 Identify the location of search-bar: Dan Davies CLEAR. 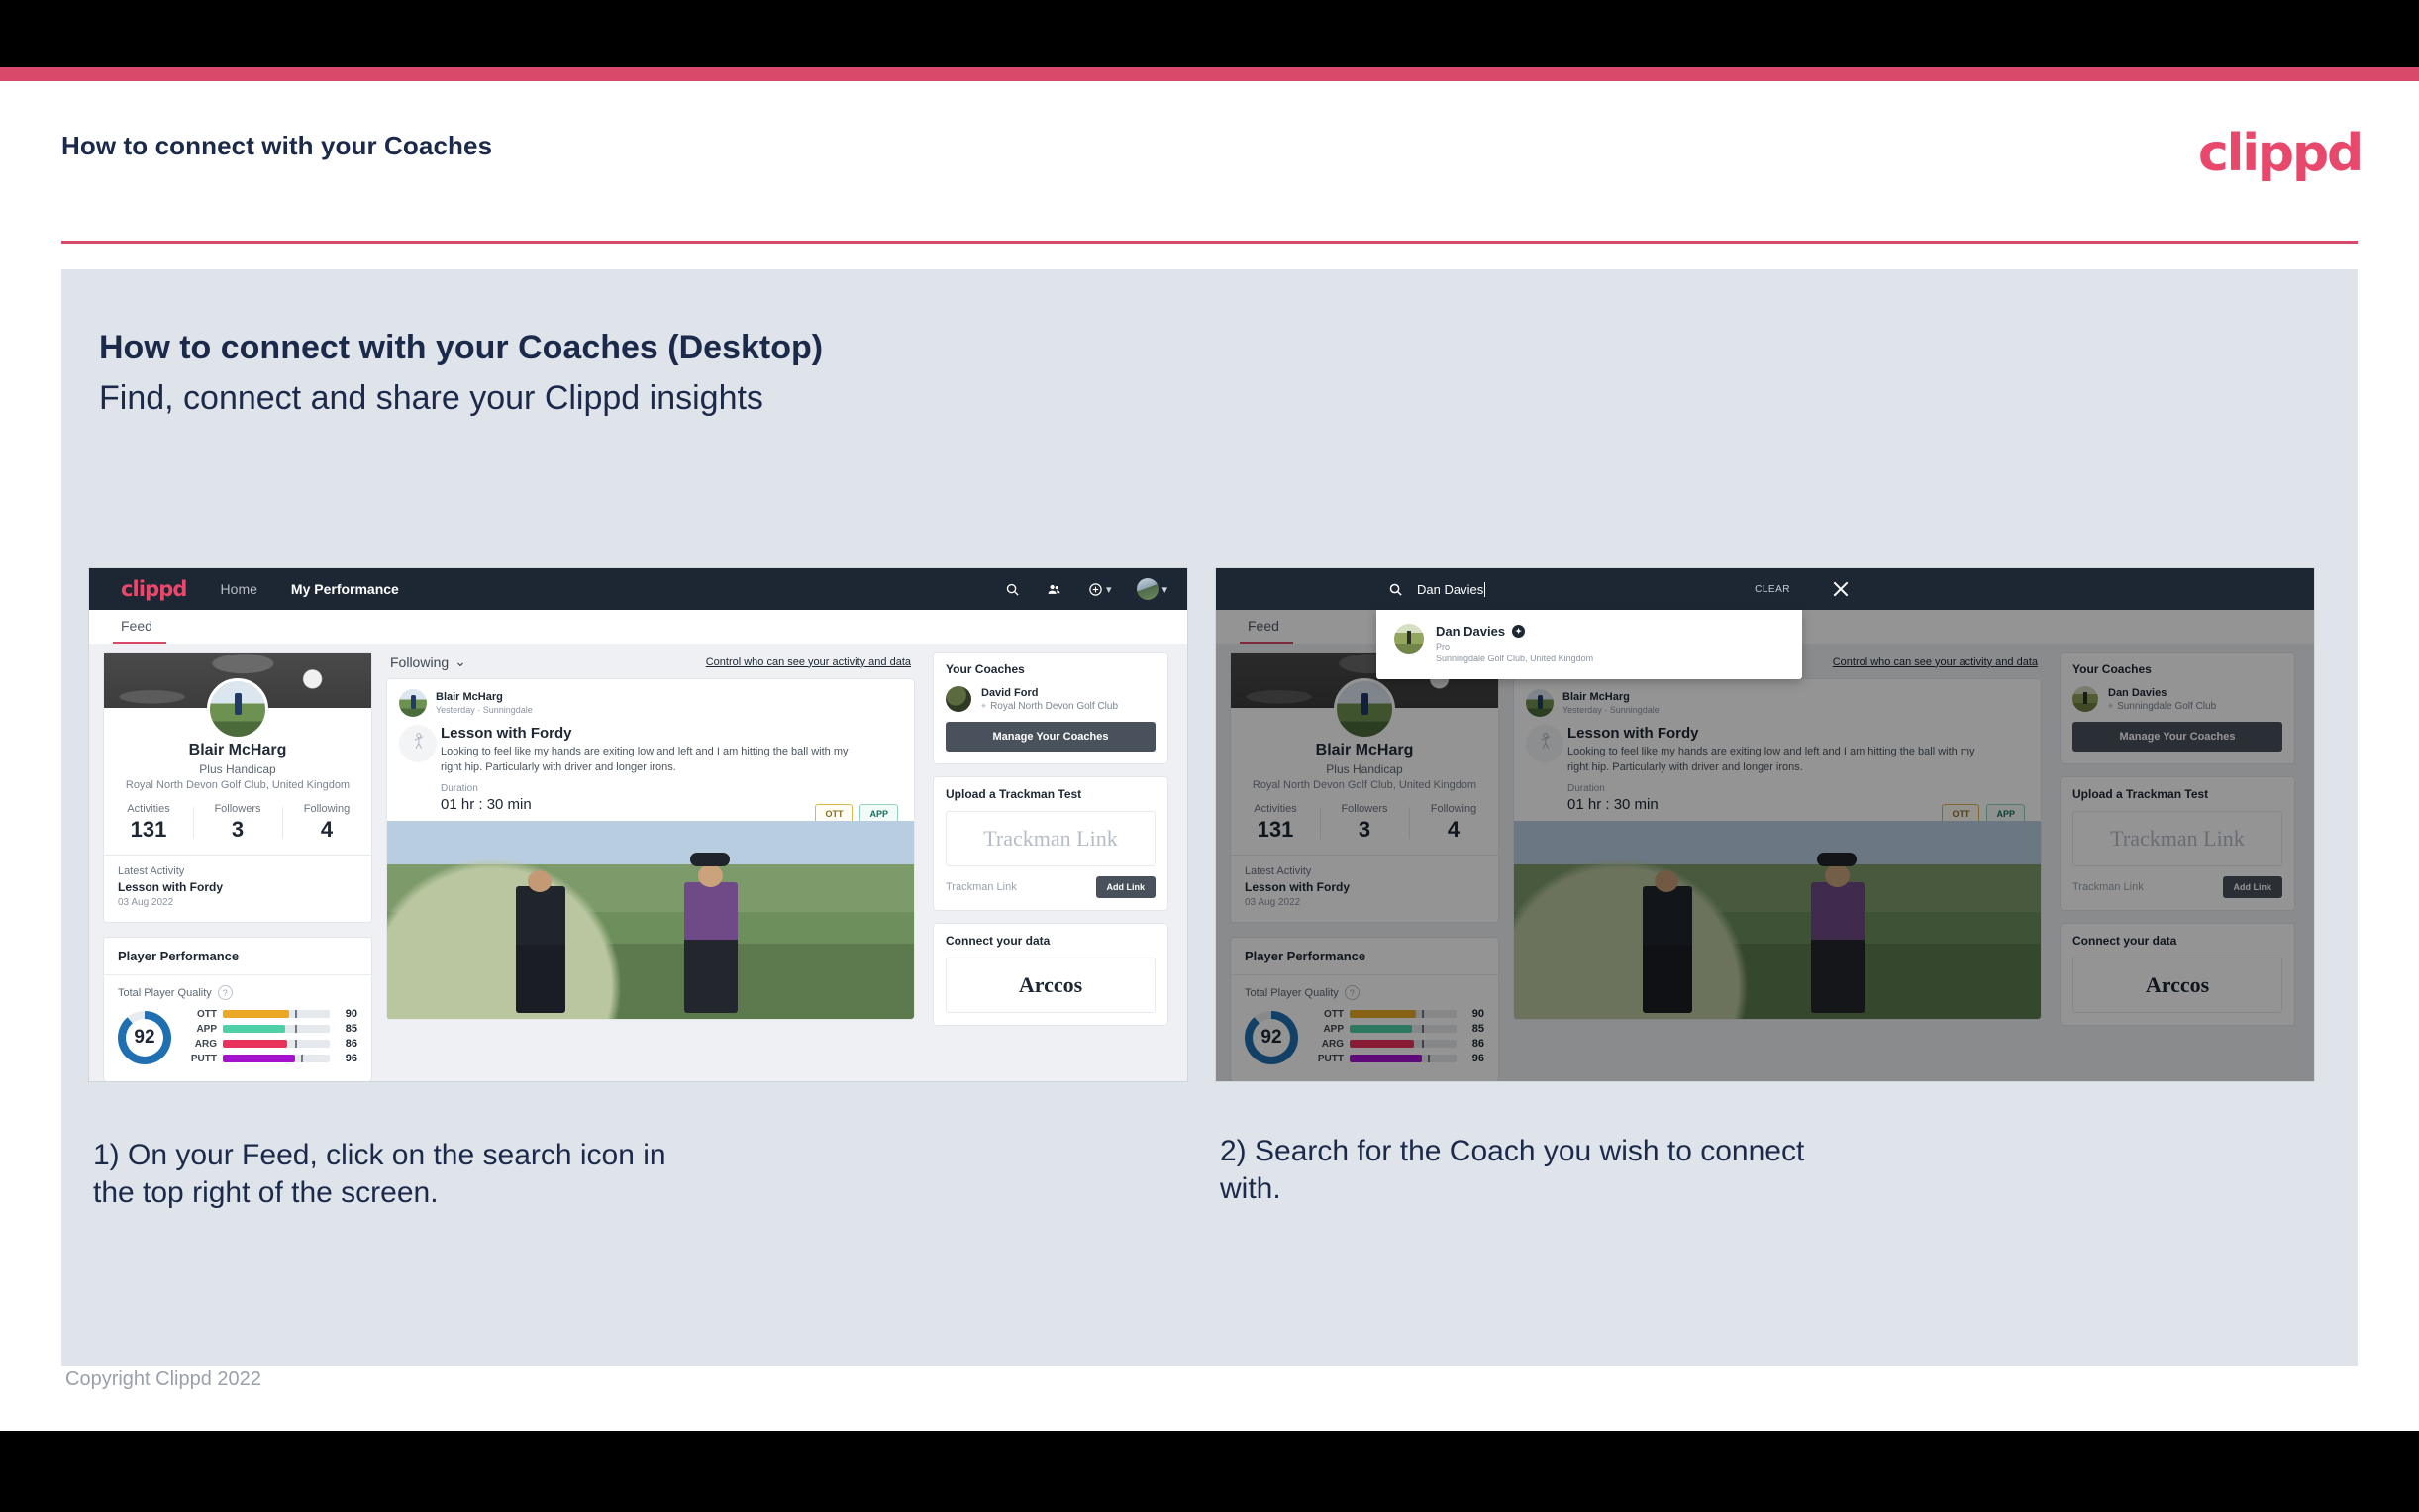
(1589, 589).